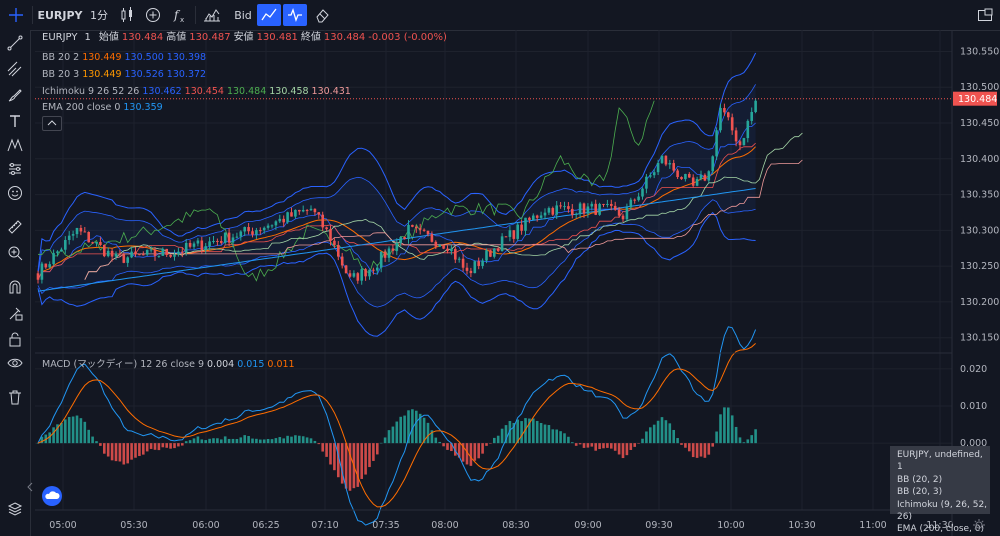  I want to click on macd-axis-label: 0.020, so click(973, 369).